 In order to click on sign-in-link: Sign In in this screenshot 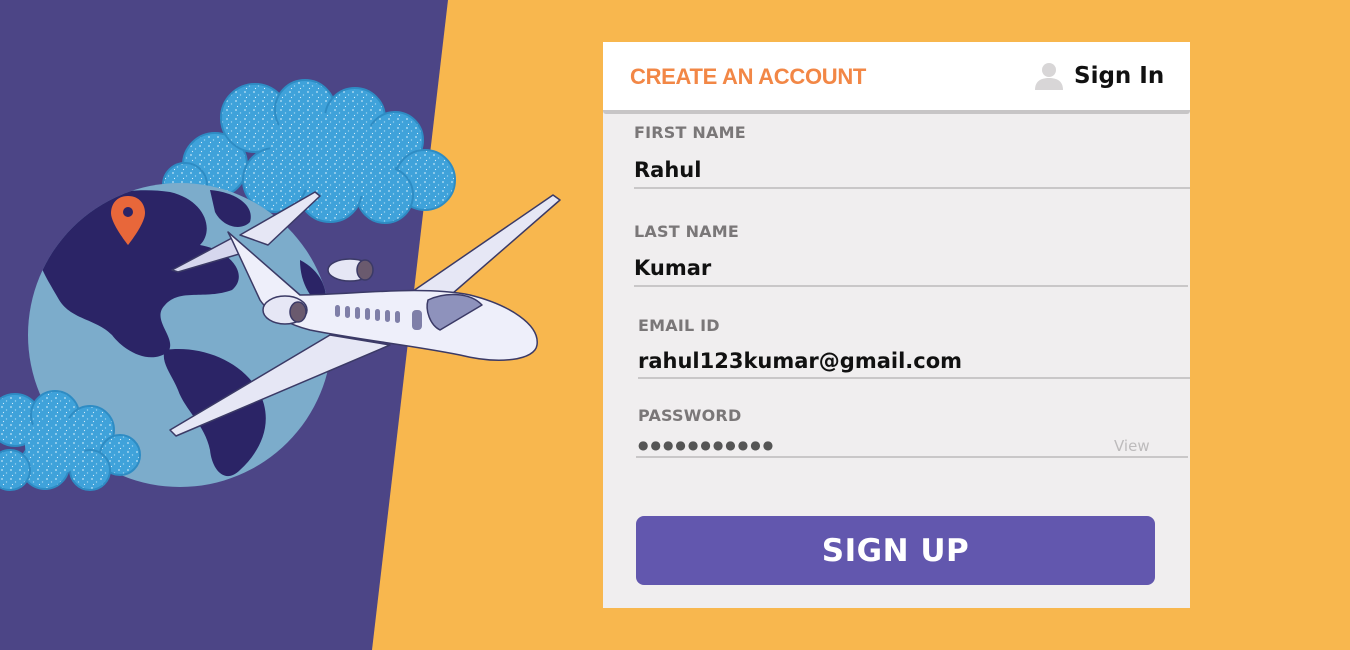, I will do `click(1098, 76)`.